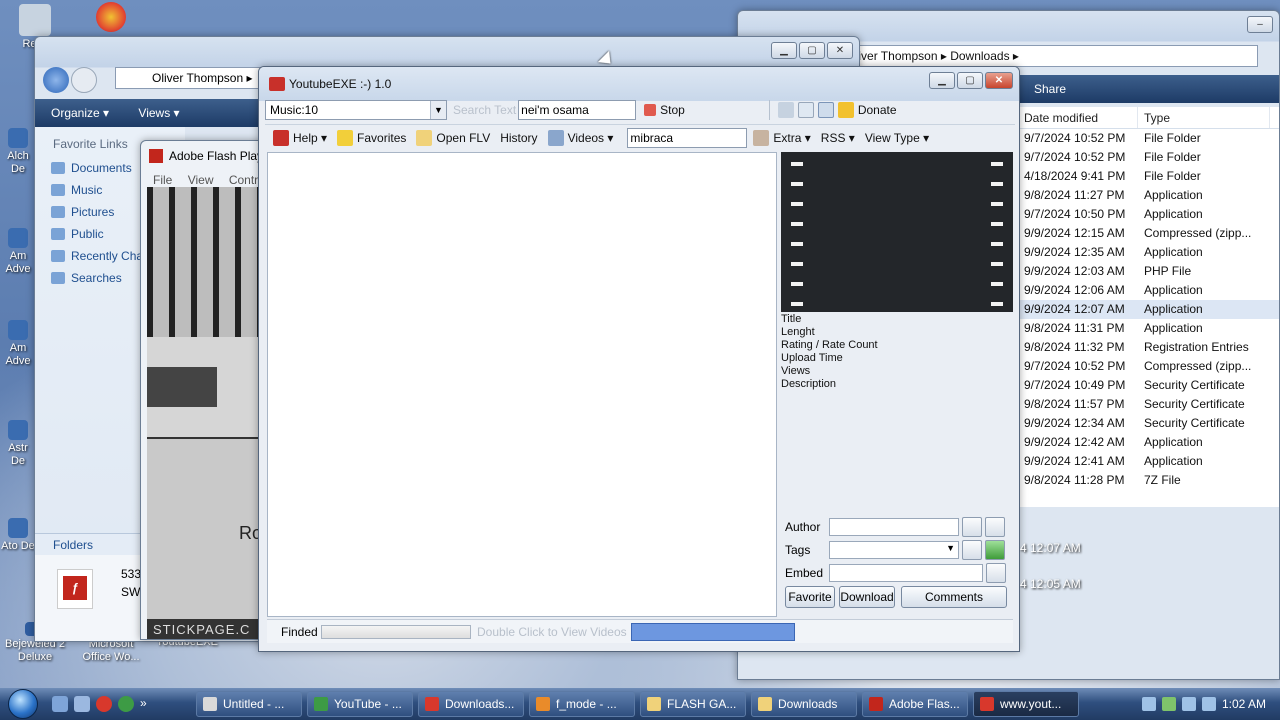 The image size is (1280, 720). What do you see at coordinates (203, 156) in the screenshot?
I see `flash-title-bar: Adobe Flash Play` at bounding box center [203, 156].